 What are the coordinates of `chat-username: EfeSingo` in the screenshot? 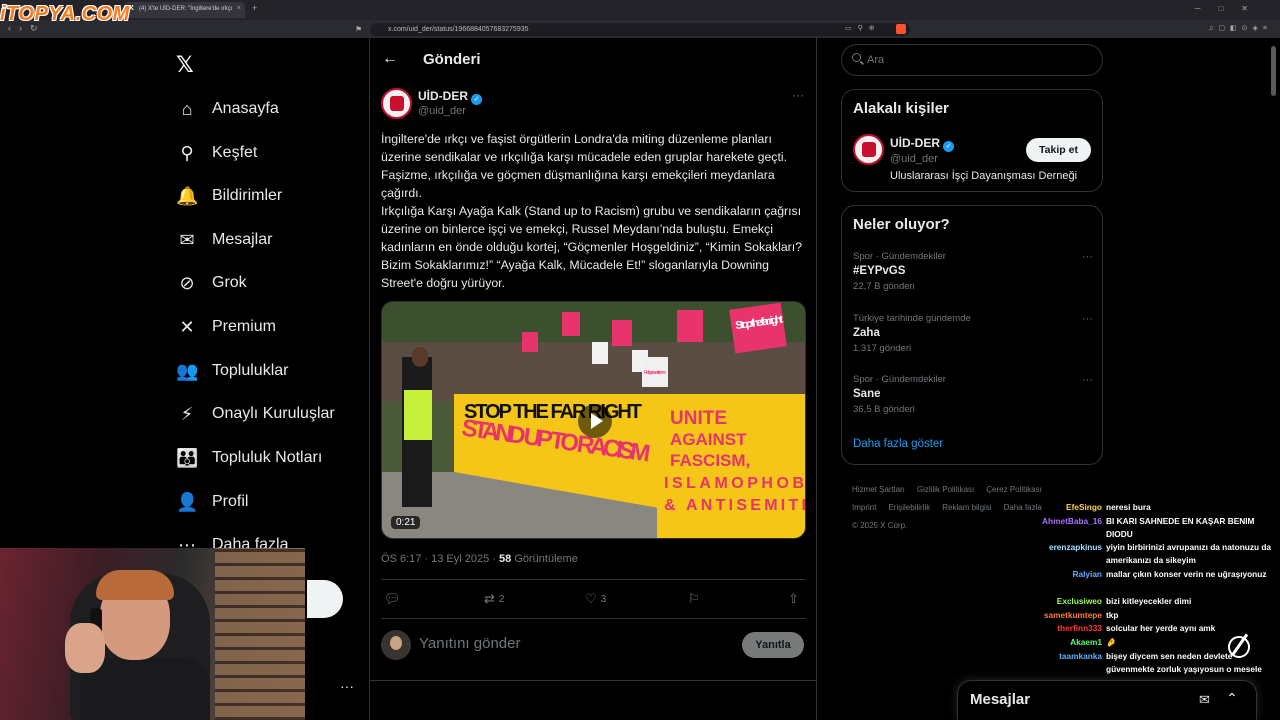 It's located at (1084, 507).